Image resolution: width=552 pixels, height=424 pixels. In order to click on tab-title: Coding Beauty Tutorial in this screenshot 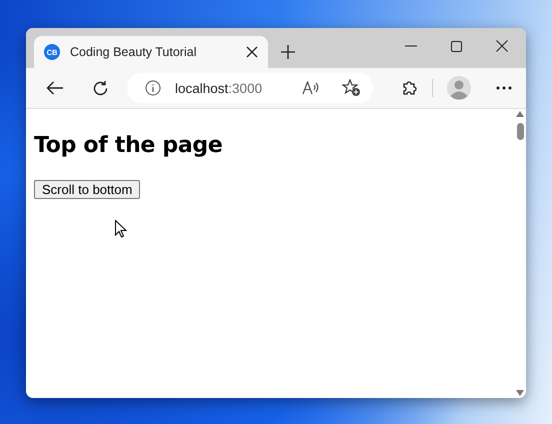, I will do `click(134, 52)`.